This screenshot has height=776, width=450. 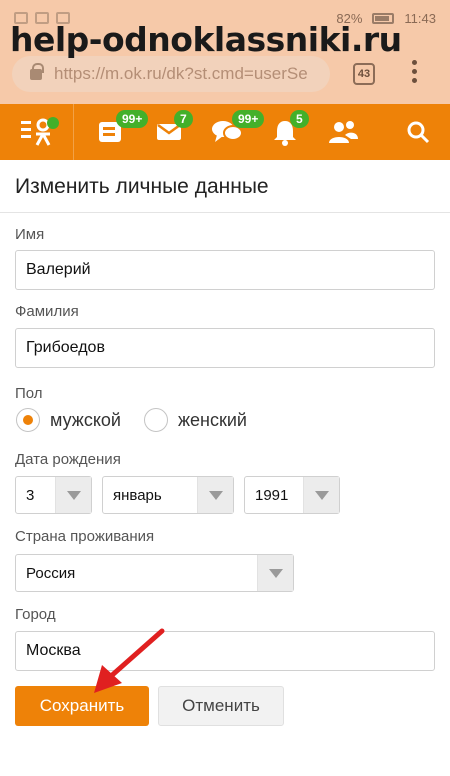 I want to click on ok-logo-menu, so click(x=37, y=132).